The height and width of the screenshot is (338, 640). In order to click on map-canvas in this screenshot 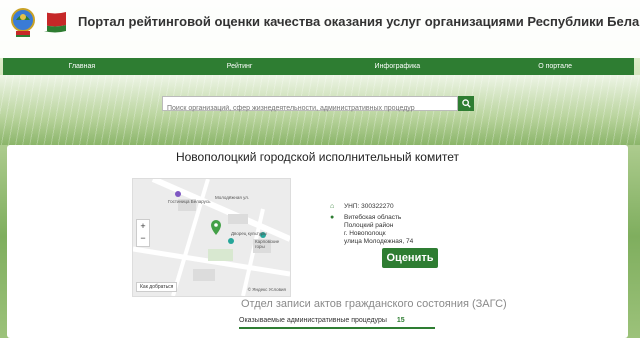, I will do `click(211, 237)`.